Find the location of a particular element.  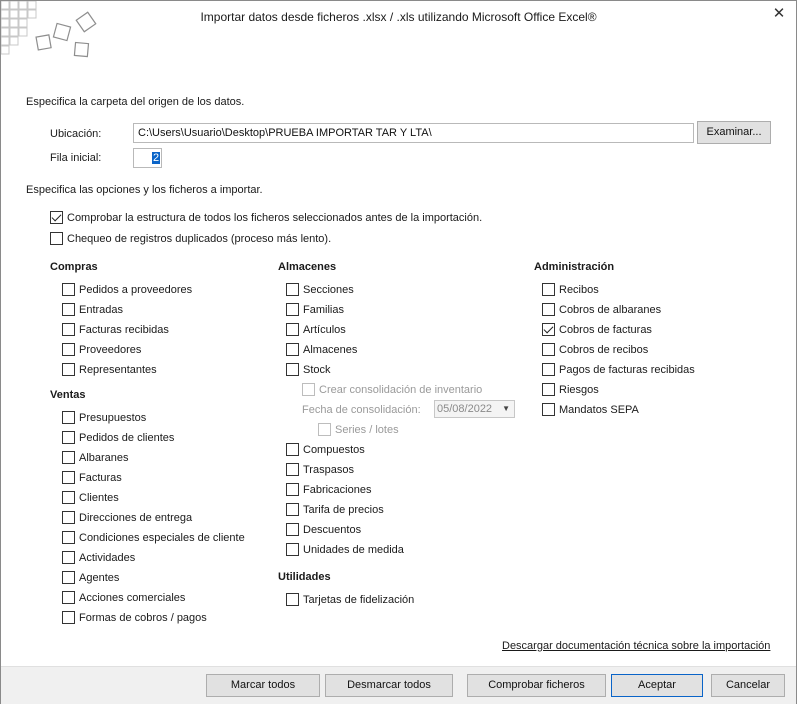

checkbox-item: Agentes is located at coordinates (90, 577).